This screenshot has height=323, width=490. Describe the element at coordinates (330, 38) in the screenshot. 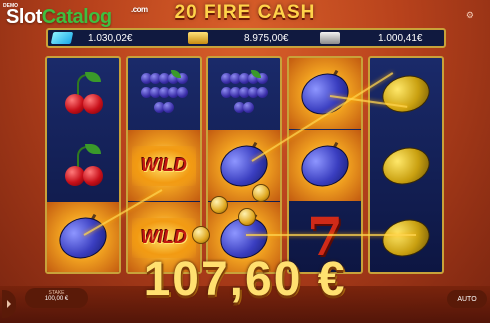

I see `silver-bars-icon` at that location.